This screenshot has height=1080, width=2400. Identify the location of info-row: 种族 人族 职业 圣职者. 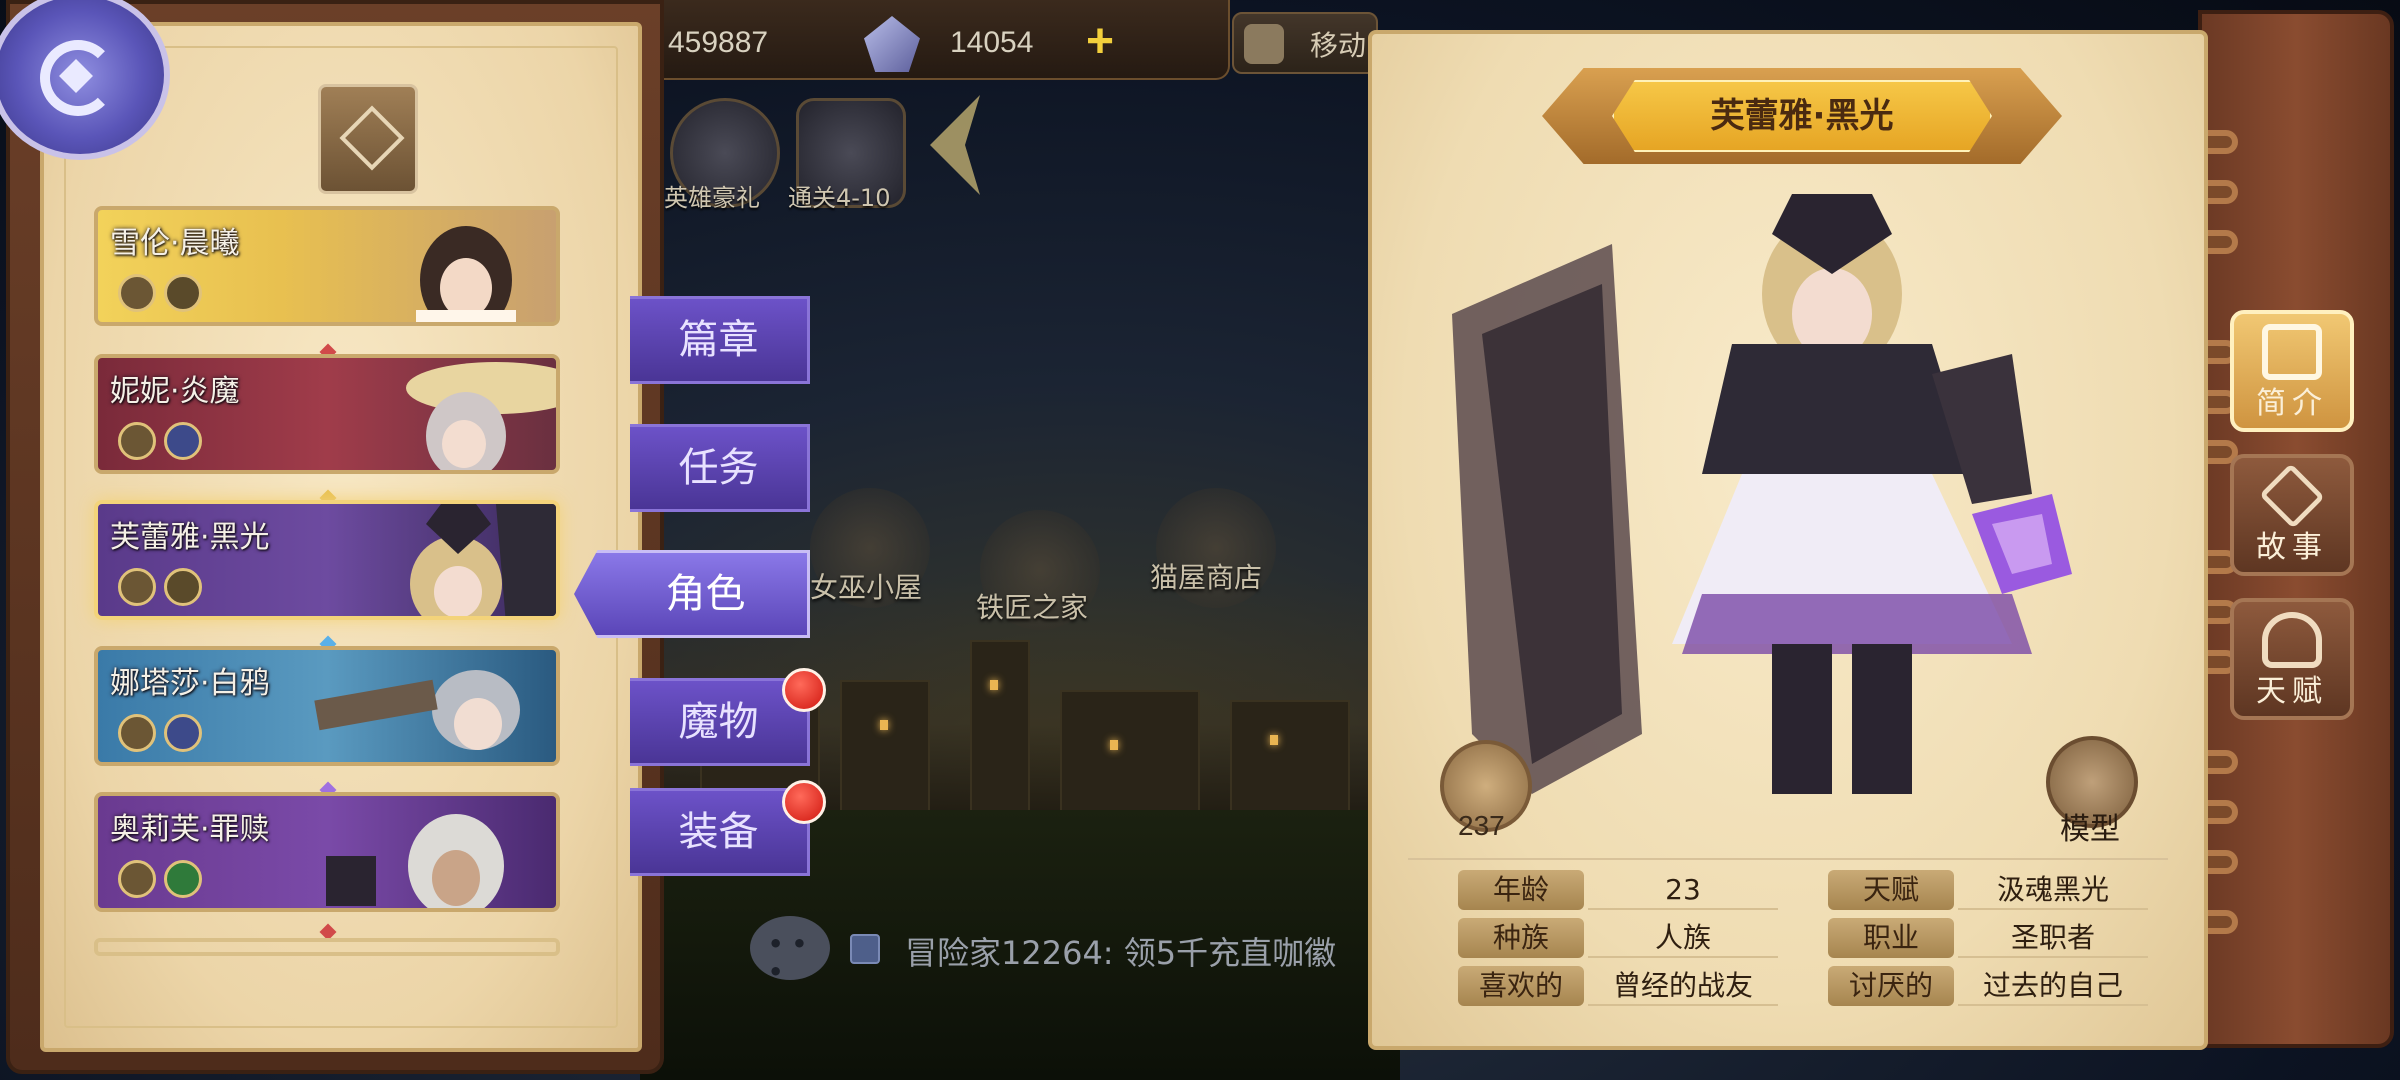
(1788, 938).